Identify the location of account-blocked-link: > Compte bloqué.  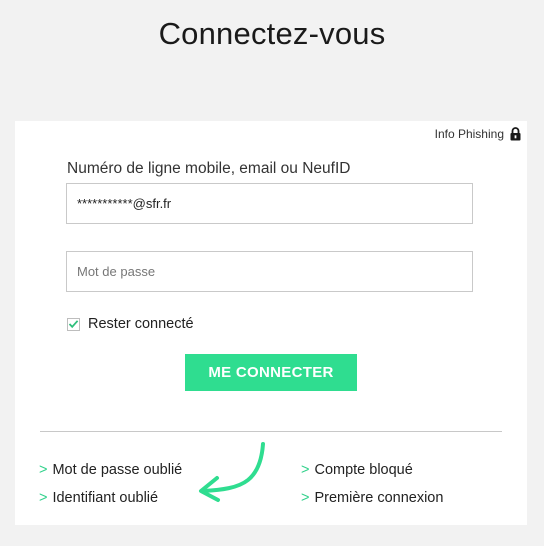
(357, 470).